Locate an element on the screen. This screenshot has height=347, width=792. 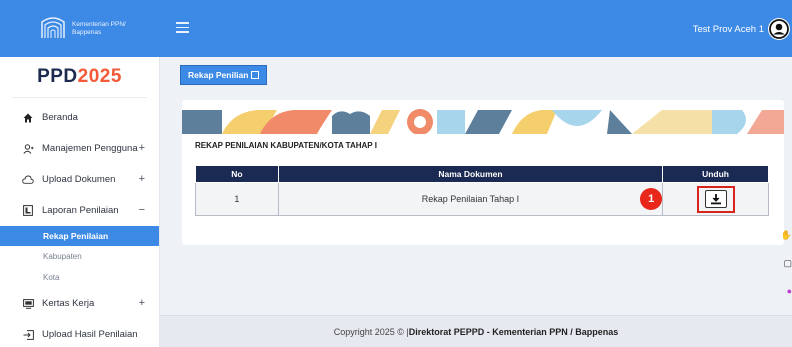
user-name: Test Prov Aceh 1 is located at coordinates (728, 29).